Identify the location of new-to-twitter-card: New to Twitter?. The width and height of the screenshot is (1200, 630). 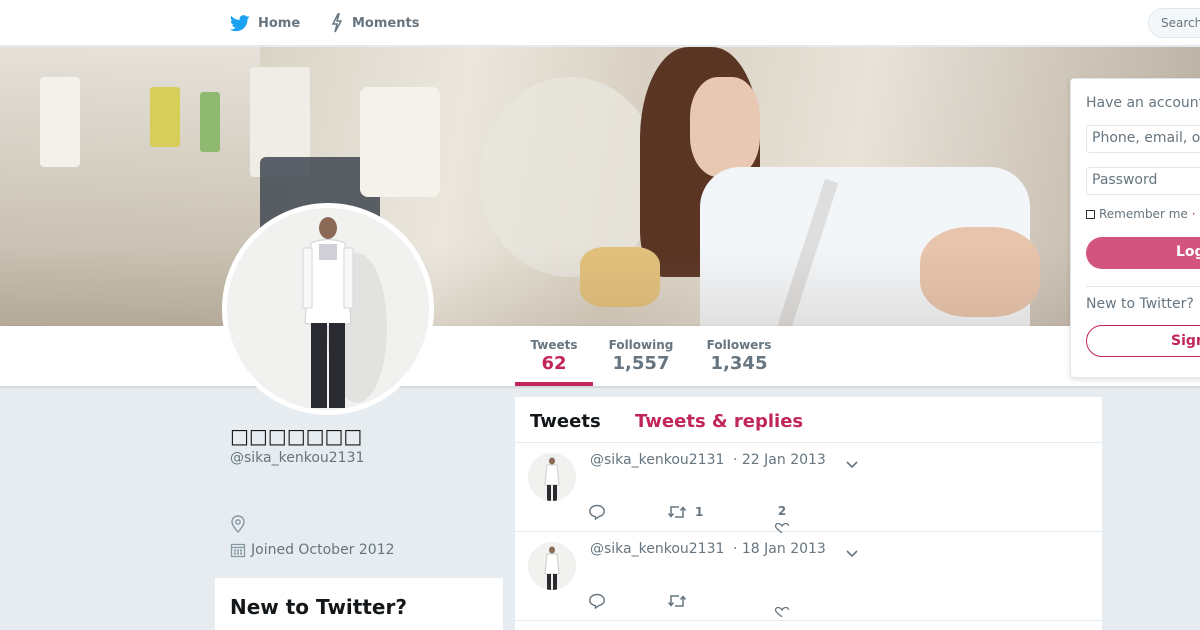
(359, 604).